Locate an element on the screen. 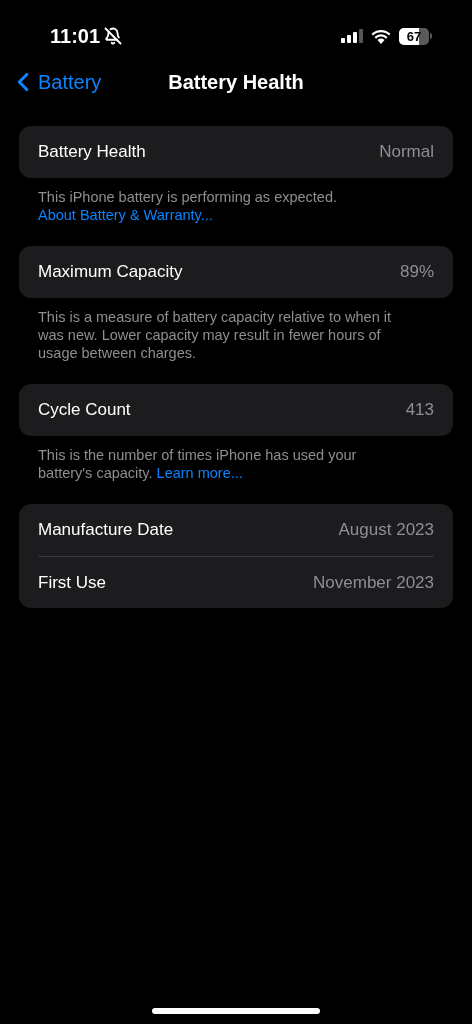 This screenshot has height=1024, width=472. wifi-icon is located at coordinates (381, 36).